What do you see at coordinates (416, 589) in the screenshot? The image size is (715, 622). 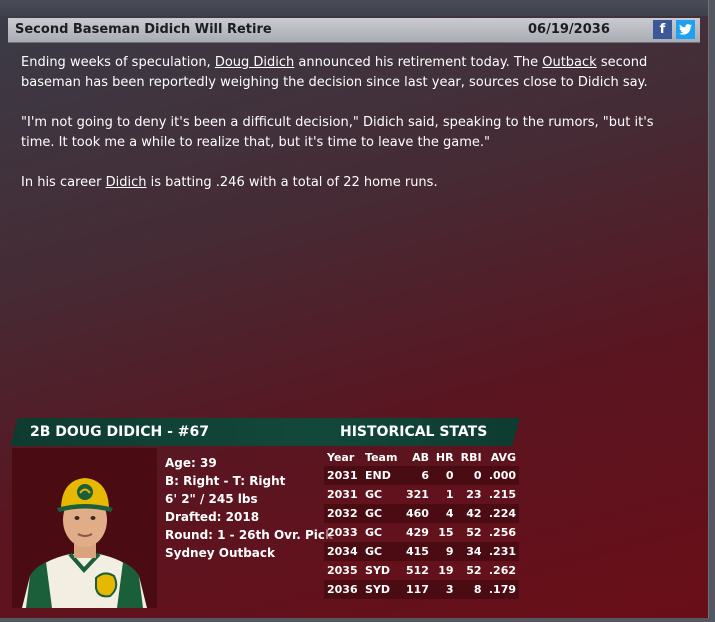 I see `stat-ab: 117` at bounding box center [416, 589].